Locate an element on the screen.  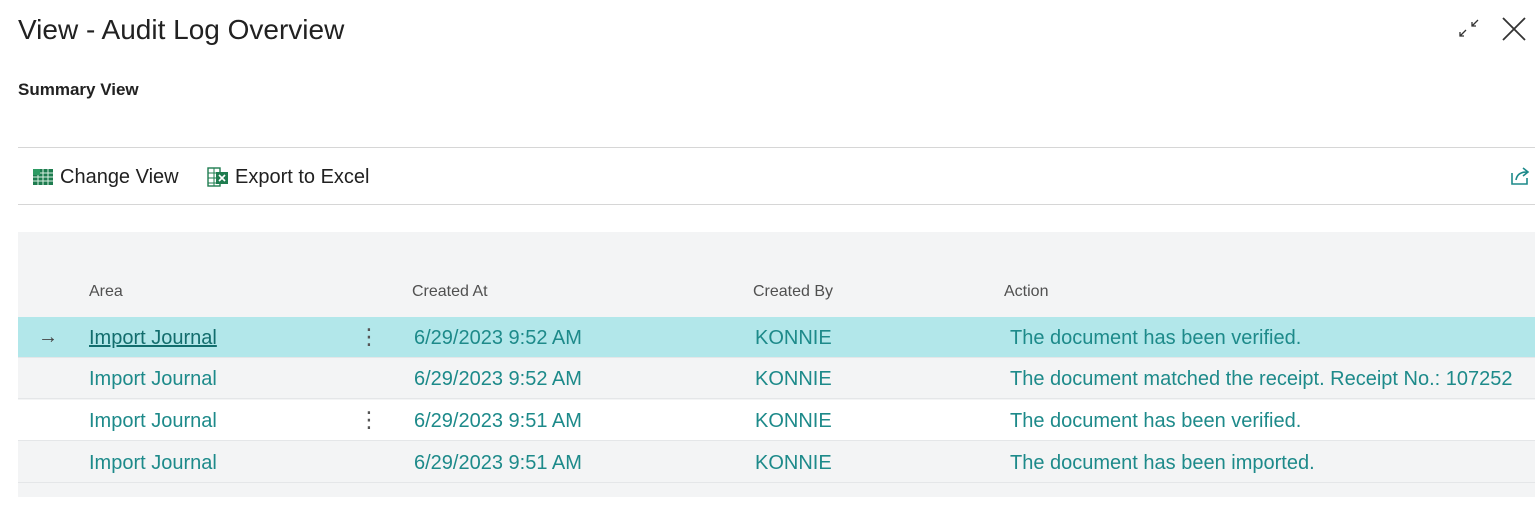
column-header-created-at: Created At is located at coordinates (450, 292).